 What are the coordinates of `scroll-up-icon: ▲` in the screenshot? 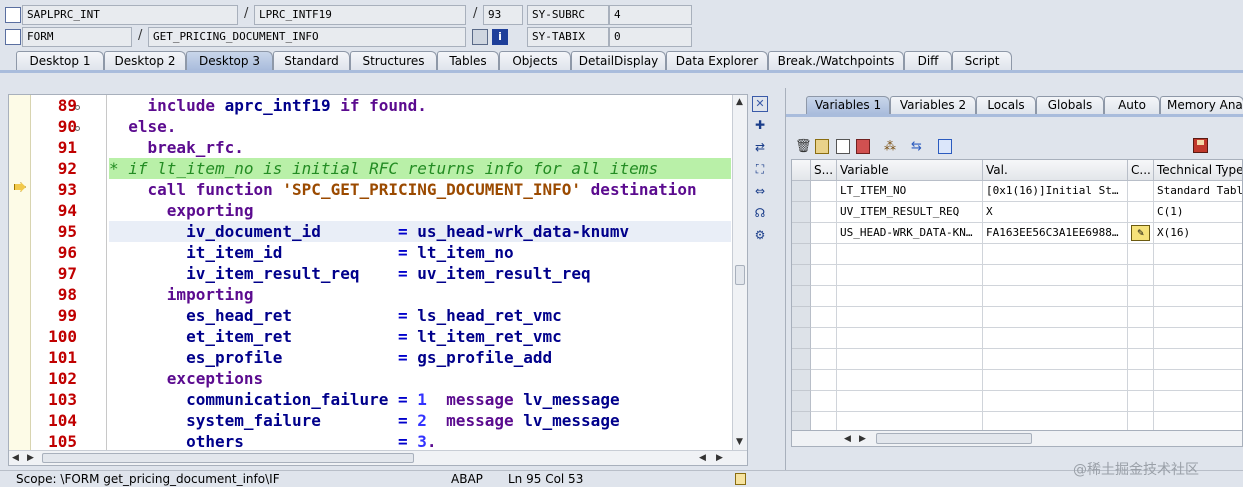 It's located at (739, 102).